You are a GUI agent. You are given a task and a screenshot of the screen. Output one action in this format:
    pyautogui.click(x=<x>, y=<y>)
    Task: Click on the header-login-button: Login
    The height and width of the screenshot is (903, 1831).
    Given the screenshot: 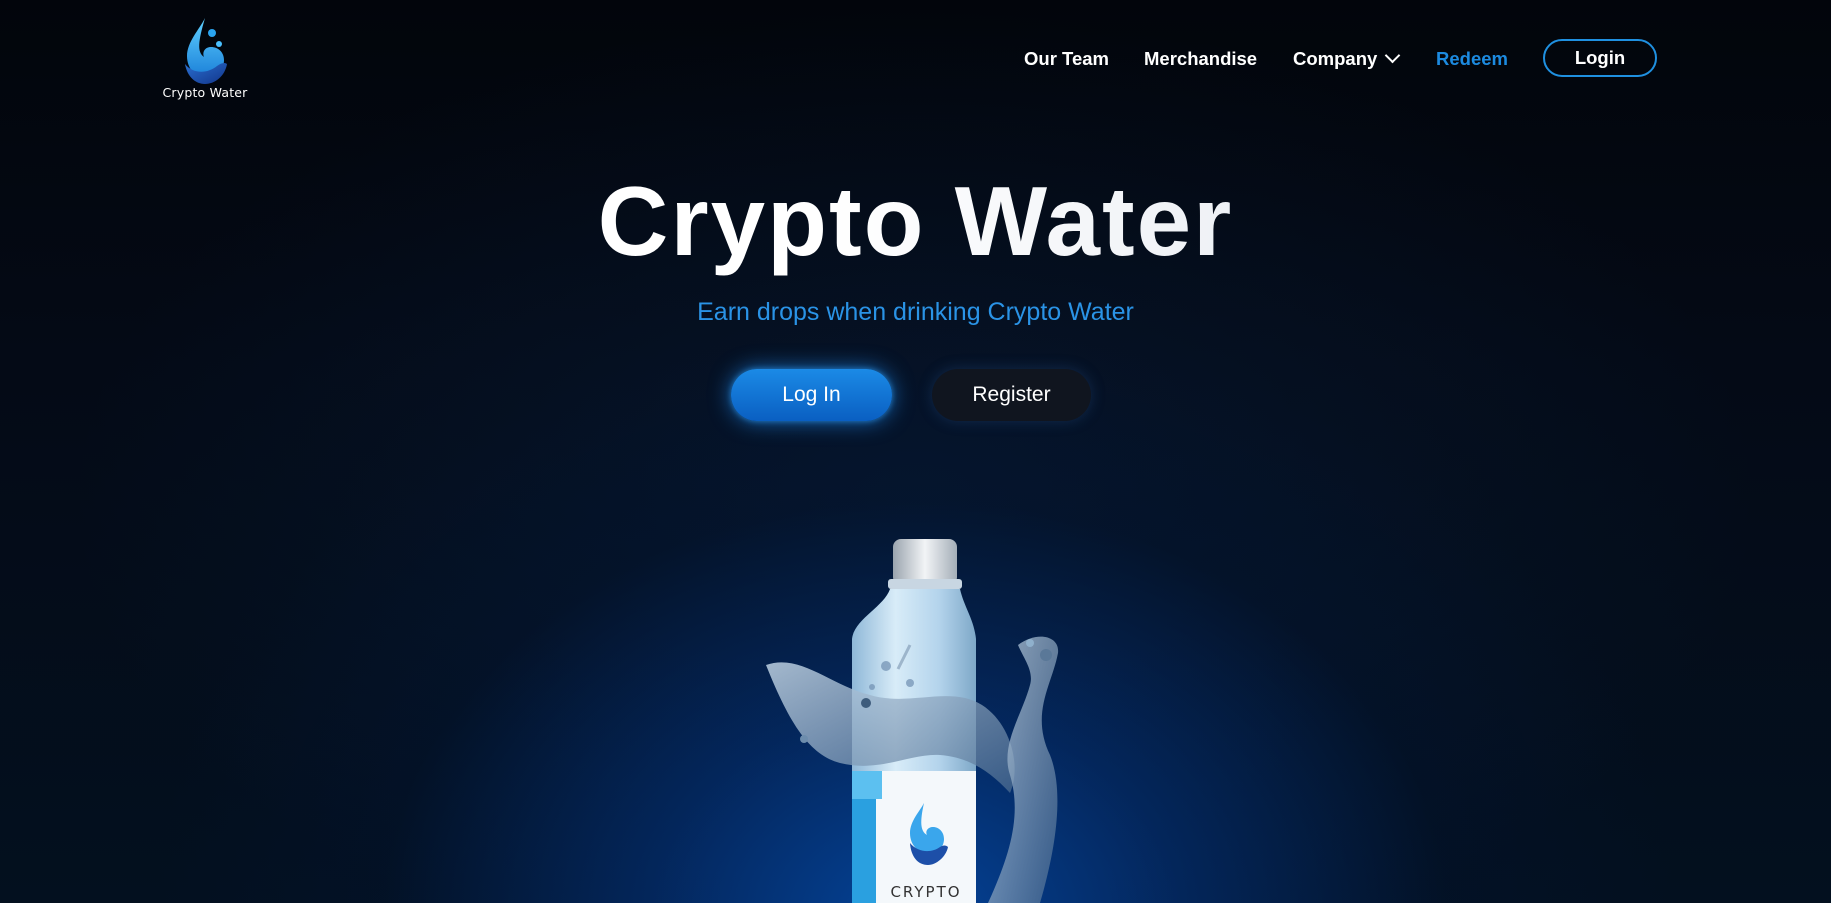 What is the action you would take?
    pyautogui.click(x=1600, y=58)
    